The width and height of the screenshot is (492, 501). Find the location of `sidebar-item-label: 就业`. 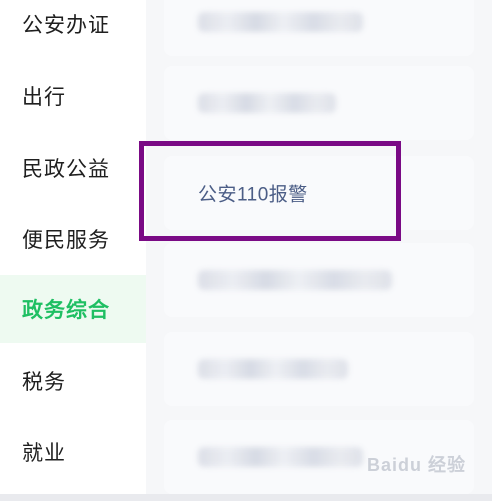

sidebar-item-label: 就业 is located at coordinates (44, 453).